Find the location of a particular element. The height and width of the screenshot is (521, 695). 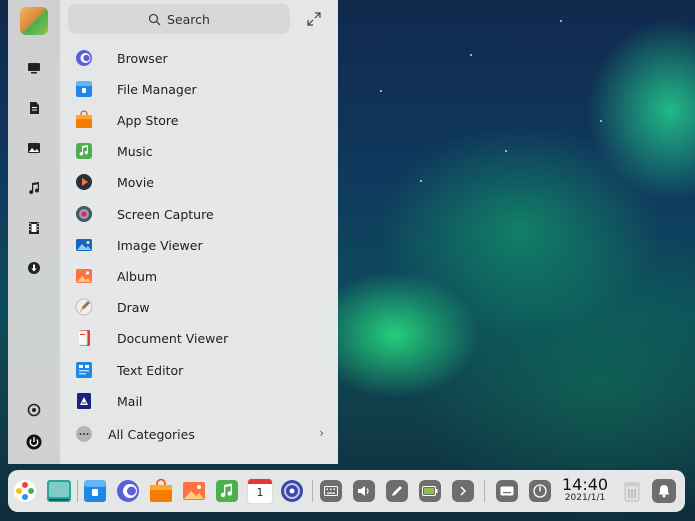

onscreen-keyboard-button is located at coordinates (507, 491).